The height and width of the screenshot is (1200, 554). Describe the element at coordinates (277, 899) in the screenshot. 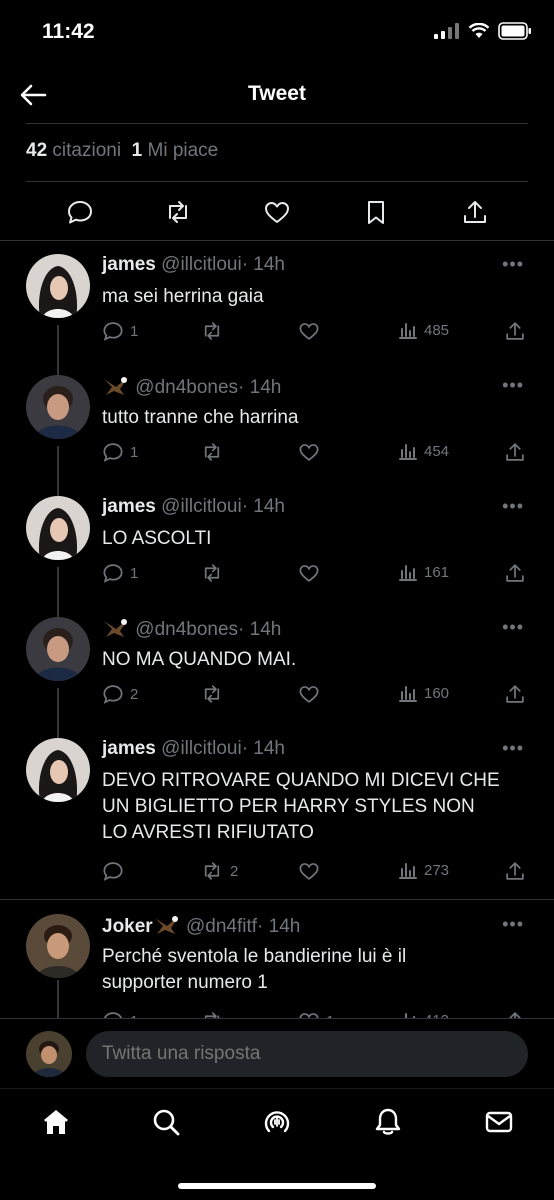

I see `thread-divider` at that location.